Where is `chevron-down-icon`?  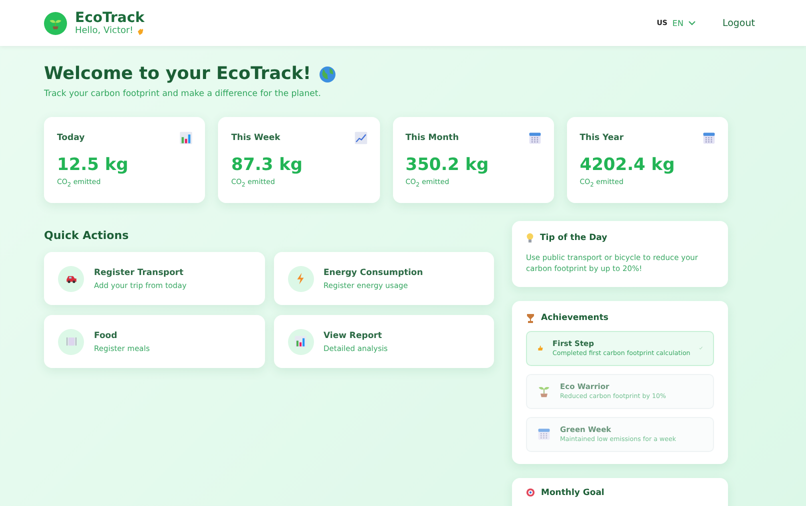 chevron-down-icon is located at coordinates (692, 23).